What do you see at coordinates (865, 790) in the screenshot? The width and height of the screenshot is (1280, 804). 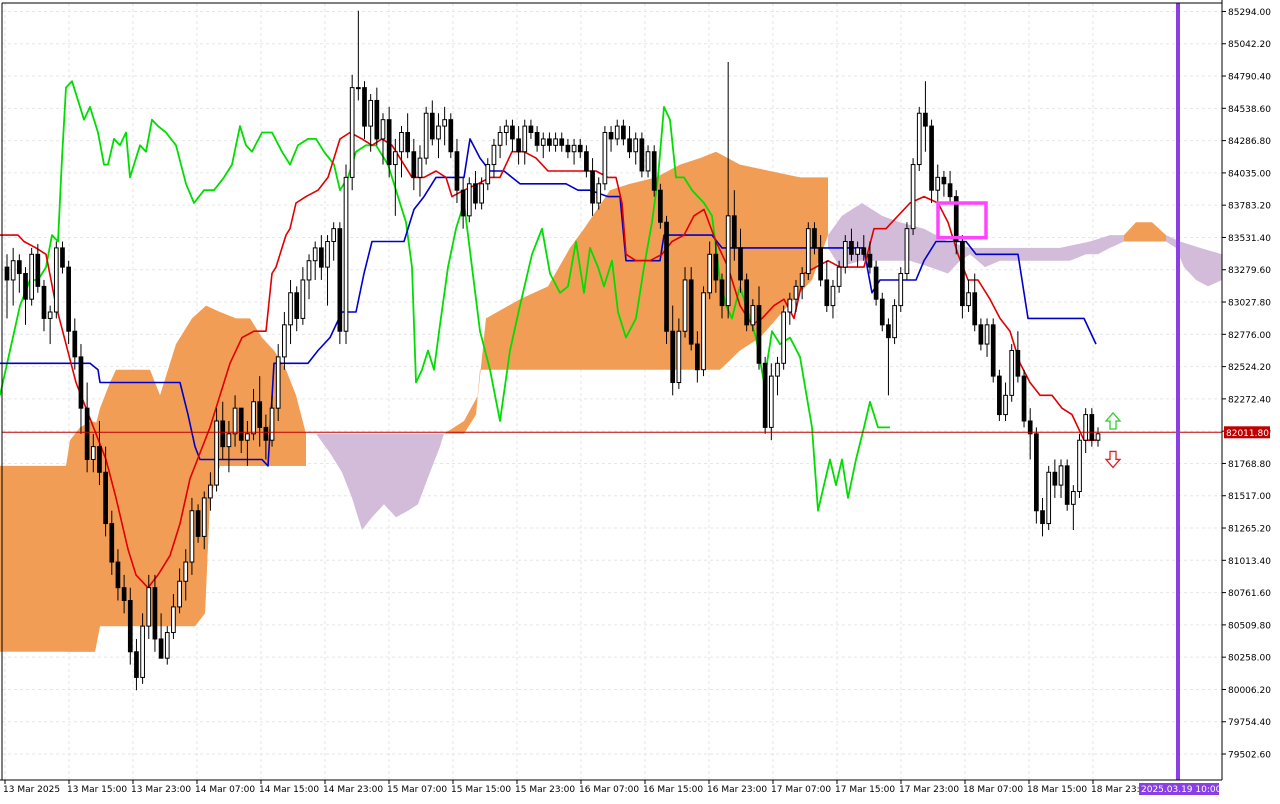 I see `x-tick-label: 17 Mar 15:00` at bounding box center [865, 790].